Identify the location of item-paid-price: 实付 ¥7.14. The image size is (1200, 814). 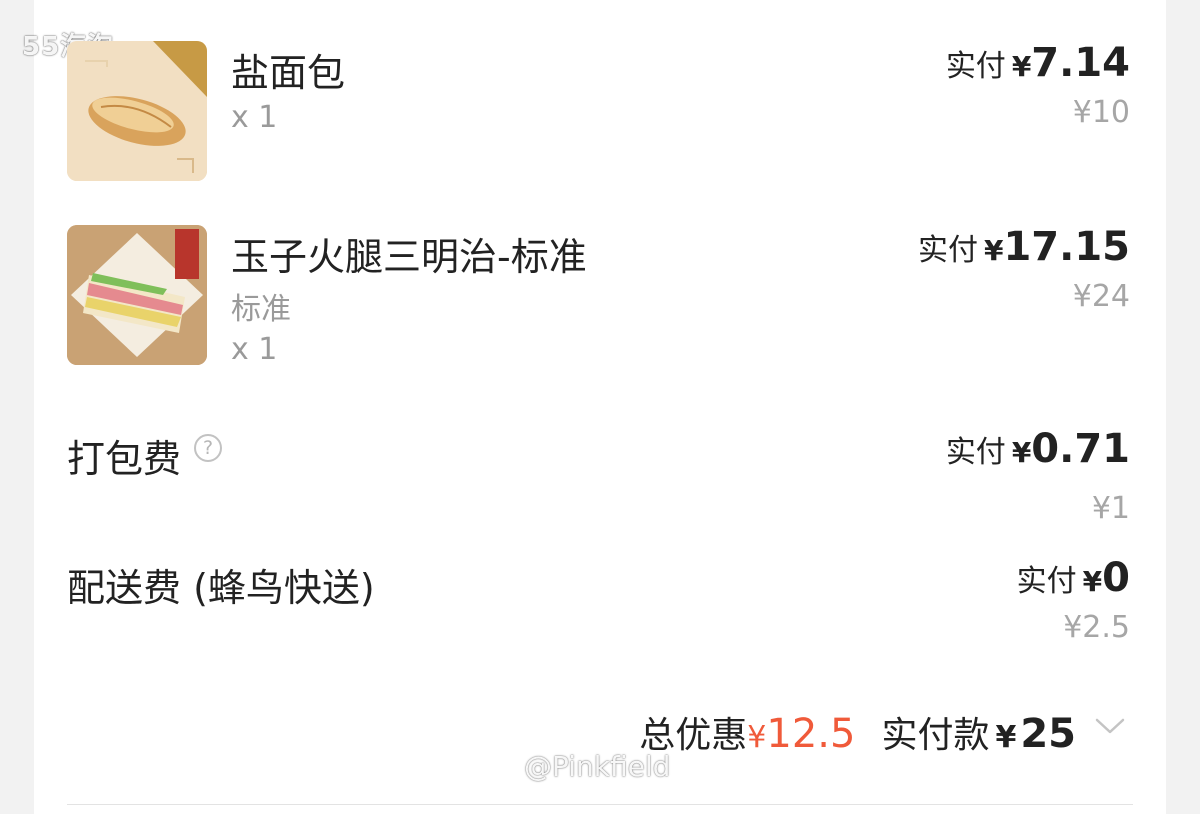
(1038, 63).